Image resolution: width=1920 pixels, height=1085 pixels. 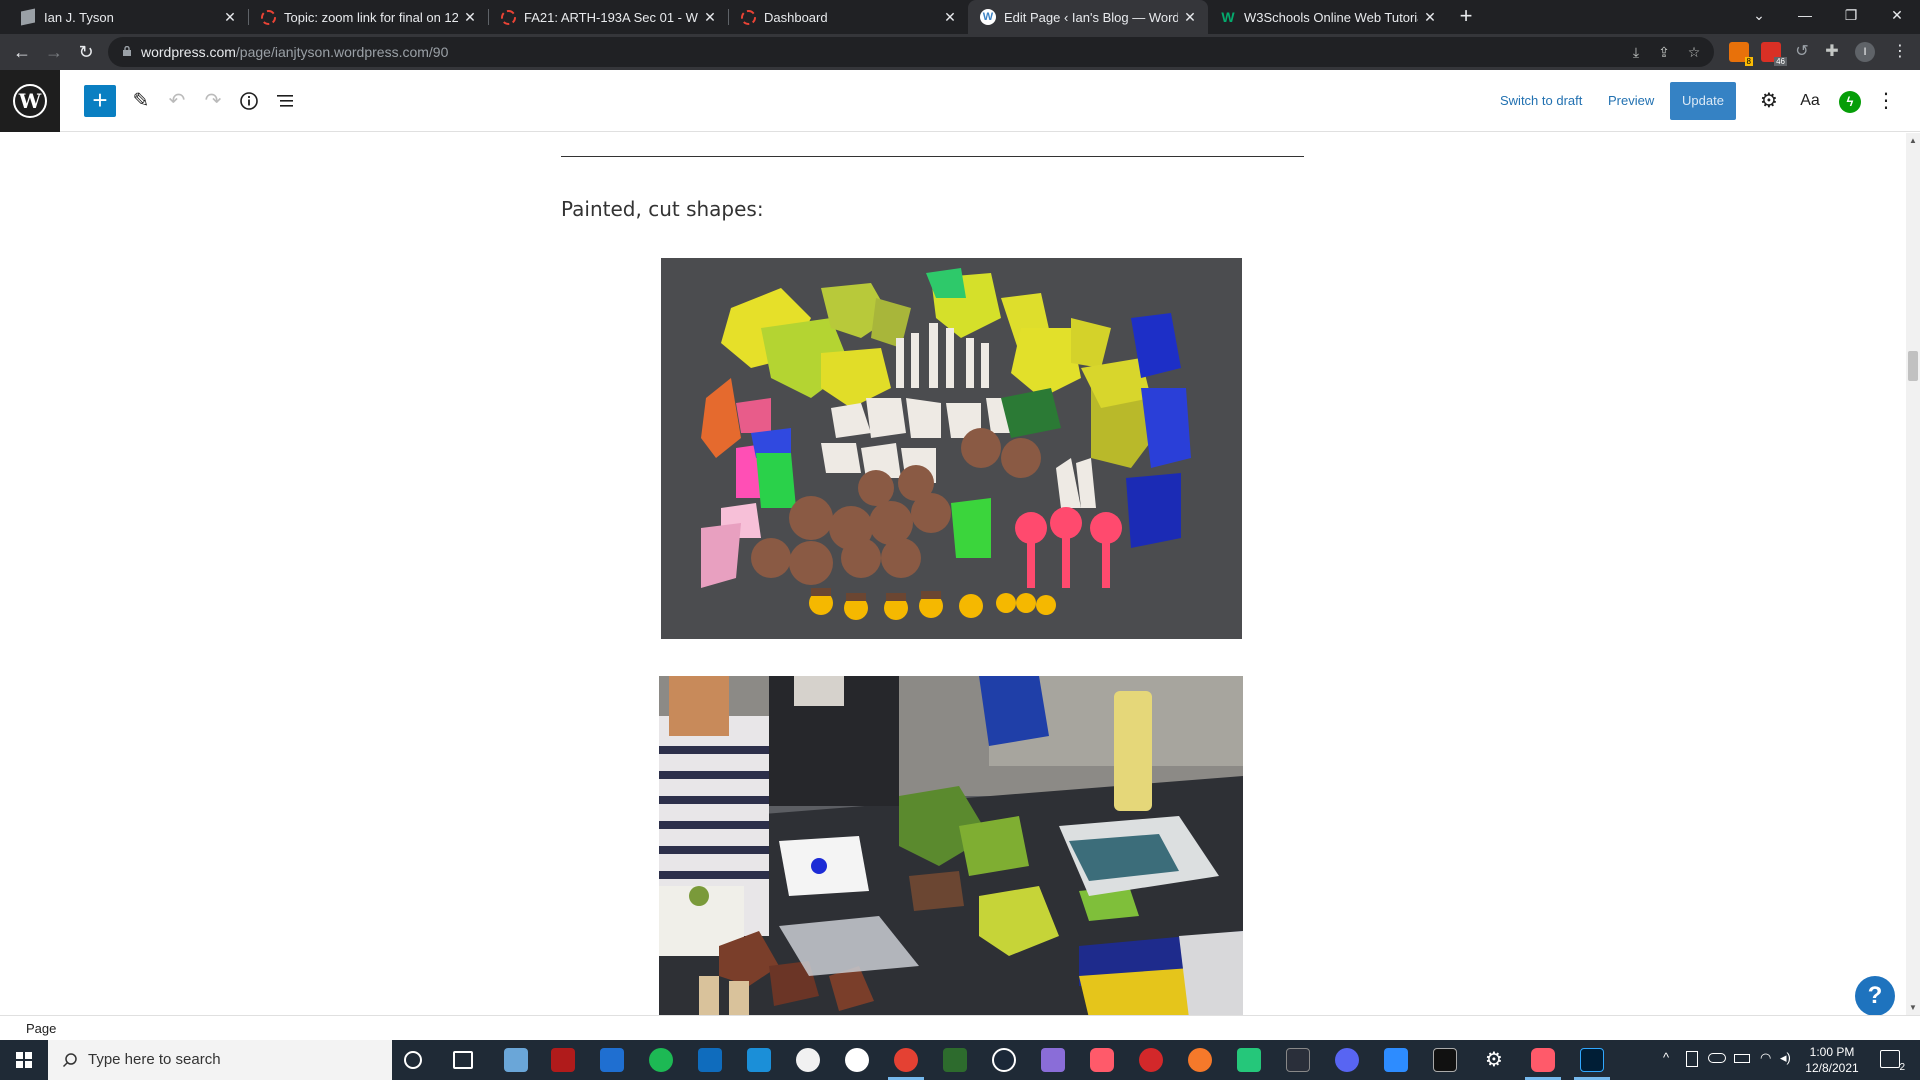 What do you see at coordinates (1200, 1060) in the screenshot?
I see `blender-icon` at bounding box center [1200, 1060].